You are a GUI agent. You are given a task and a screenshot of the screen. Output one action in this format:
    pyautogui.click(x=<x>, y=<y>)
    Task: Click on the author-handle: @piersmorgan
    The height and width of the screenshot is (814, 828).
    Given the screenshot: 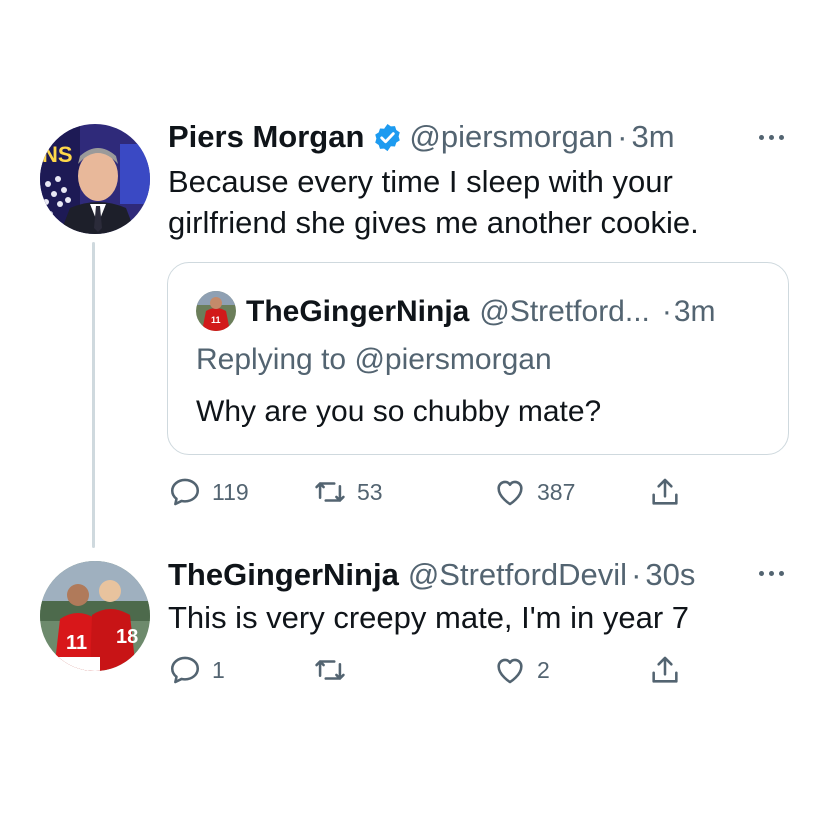 What is the action you would take?
    pyautogui.click(x=511, y=137)
    